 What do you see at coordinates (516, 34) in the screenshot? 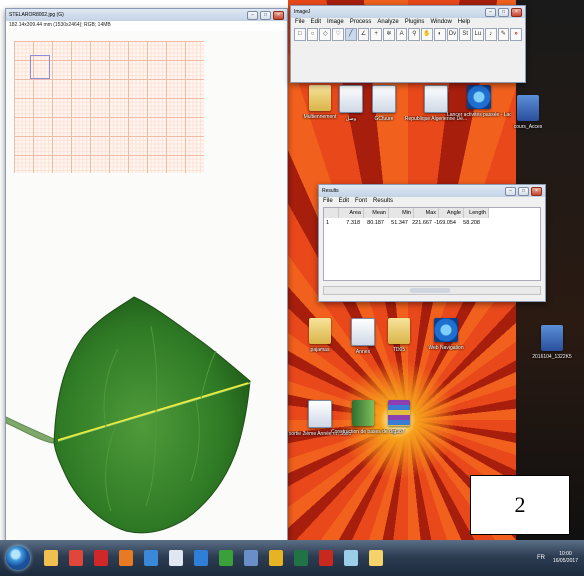
I see `more-tools-icon: »` at bounding box center [516, 34].